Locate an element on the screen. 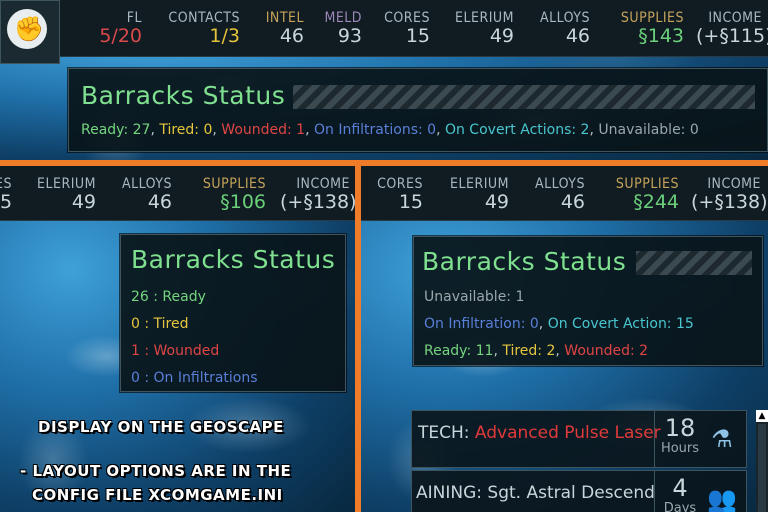 The image size is (768, 512). scroll-thumb is located at coordinates (762, 468).